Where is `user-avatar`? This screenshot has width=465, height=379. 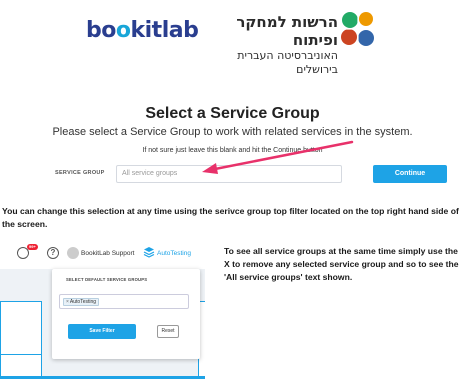
user-avatar is located at coordinates (73, 253).